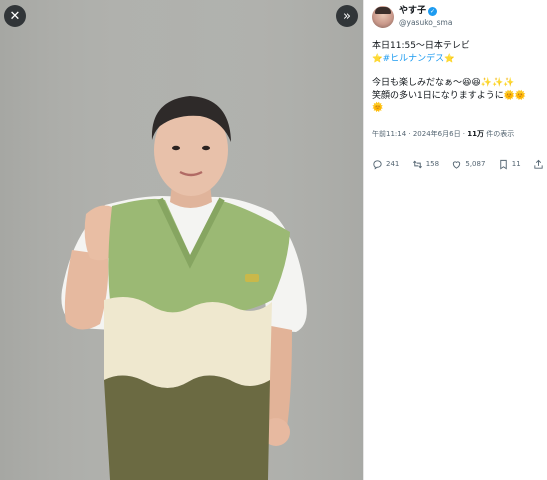  Describe the element at coordinates (458, 59) in the screenshot. I see `tweet-line-2: ⭐#ヒルナンデス⭐` at that location.